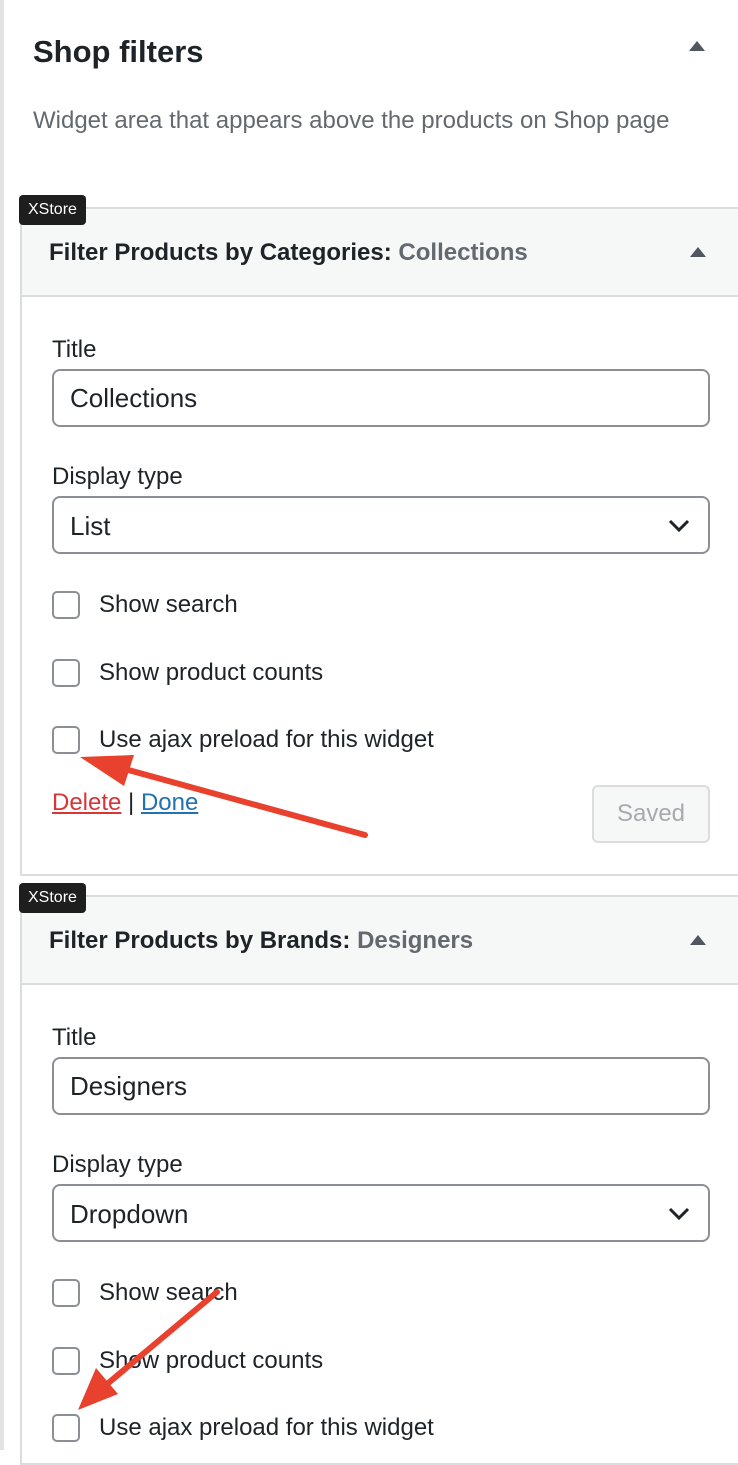  What do you see at coordinates (129, 1214) in the screenshot?
I see `display-type-value: Dropdown` at bounding box center [129, 1214].